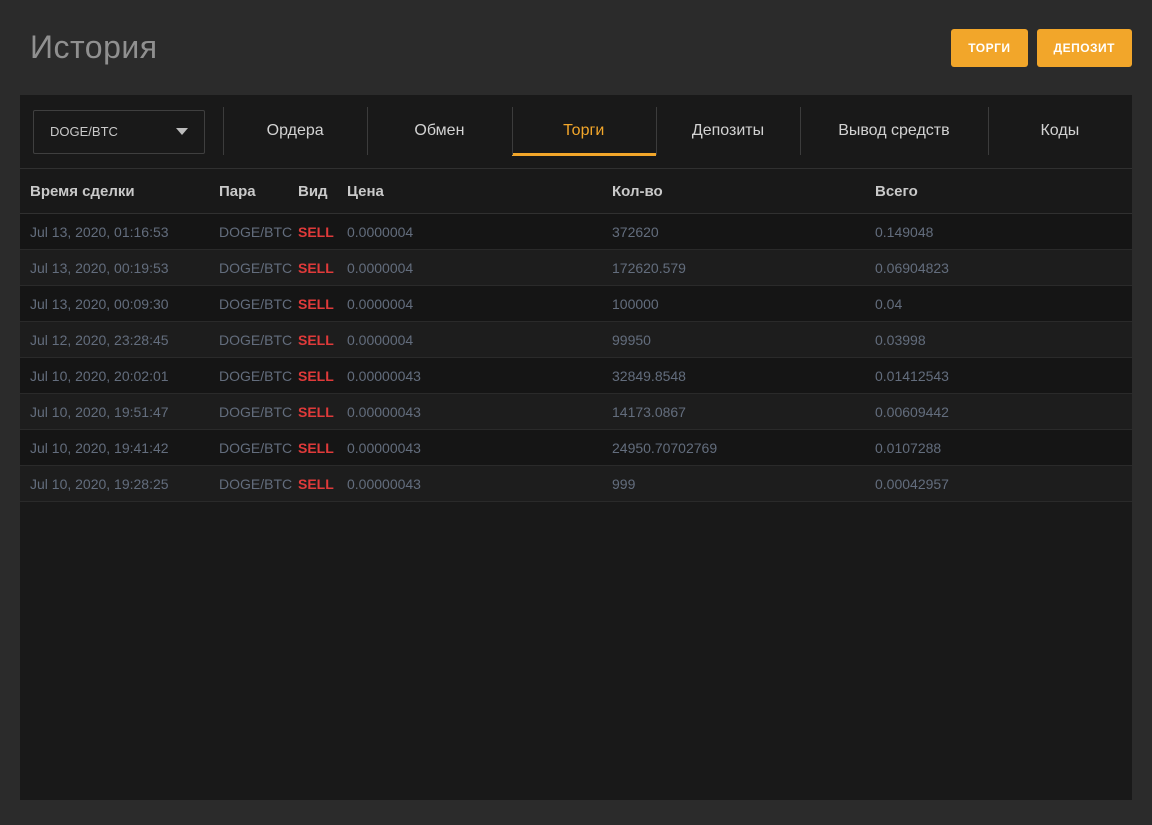  What do you see at coordinates (313, 191) in the screenshot?
I see `column-header-side: Вид` at bounding box center [313, 191].